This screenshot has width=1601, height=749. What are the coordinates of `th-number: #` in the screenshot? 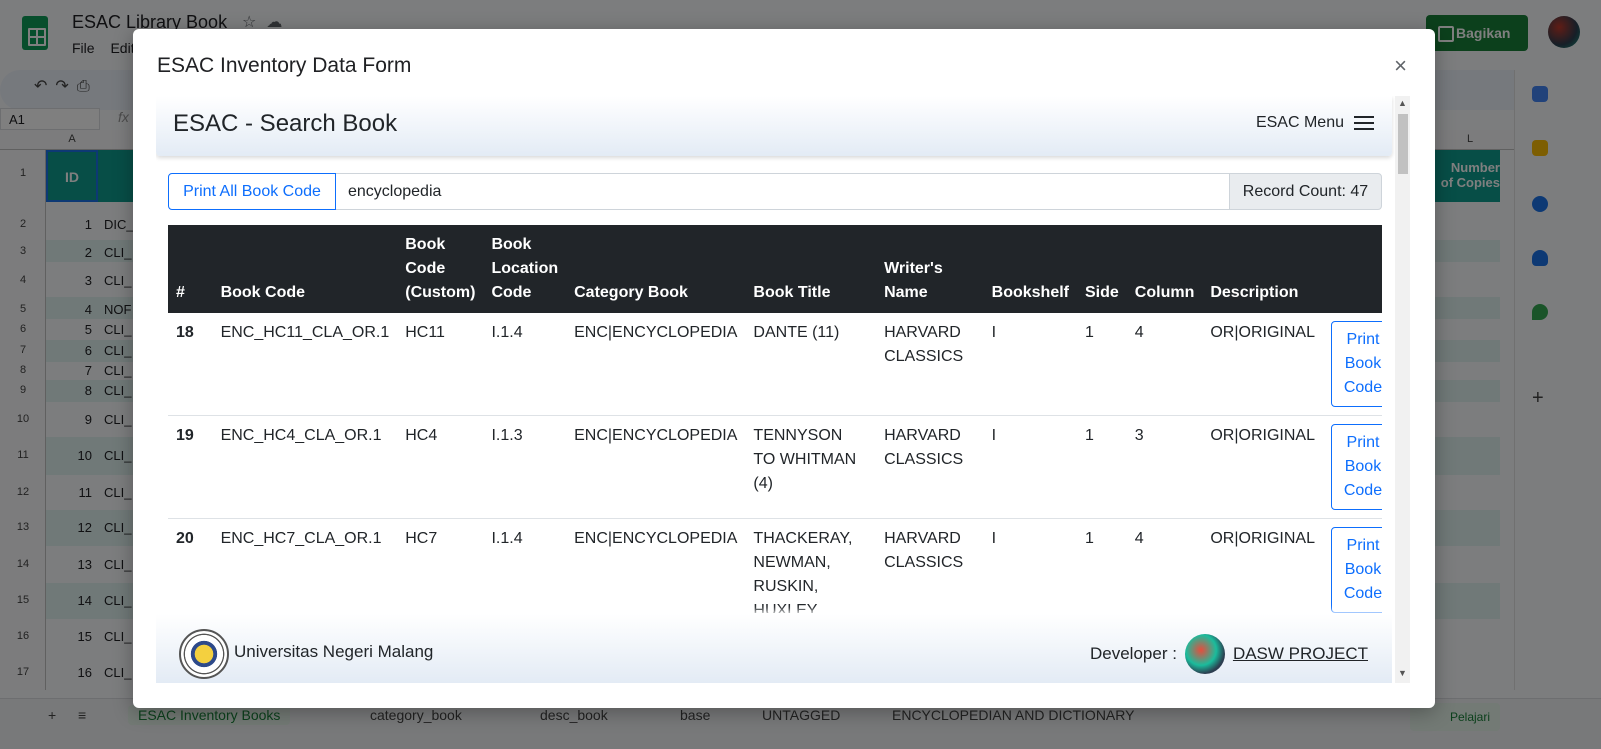 It's located at (190, 269).